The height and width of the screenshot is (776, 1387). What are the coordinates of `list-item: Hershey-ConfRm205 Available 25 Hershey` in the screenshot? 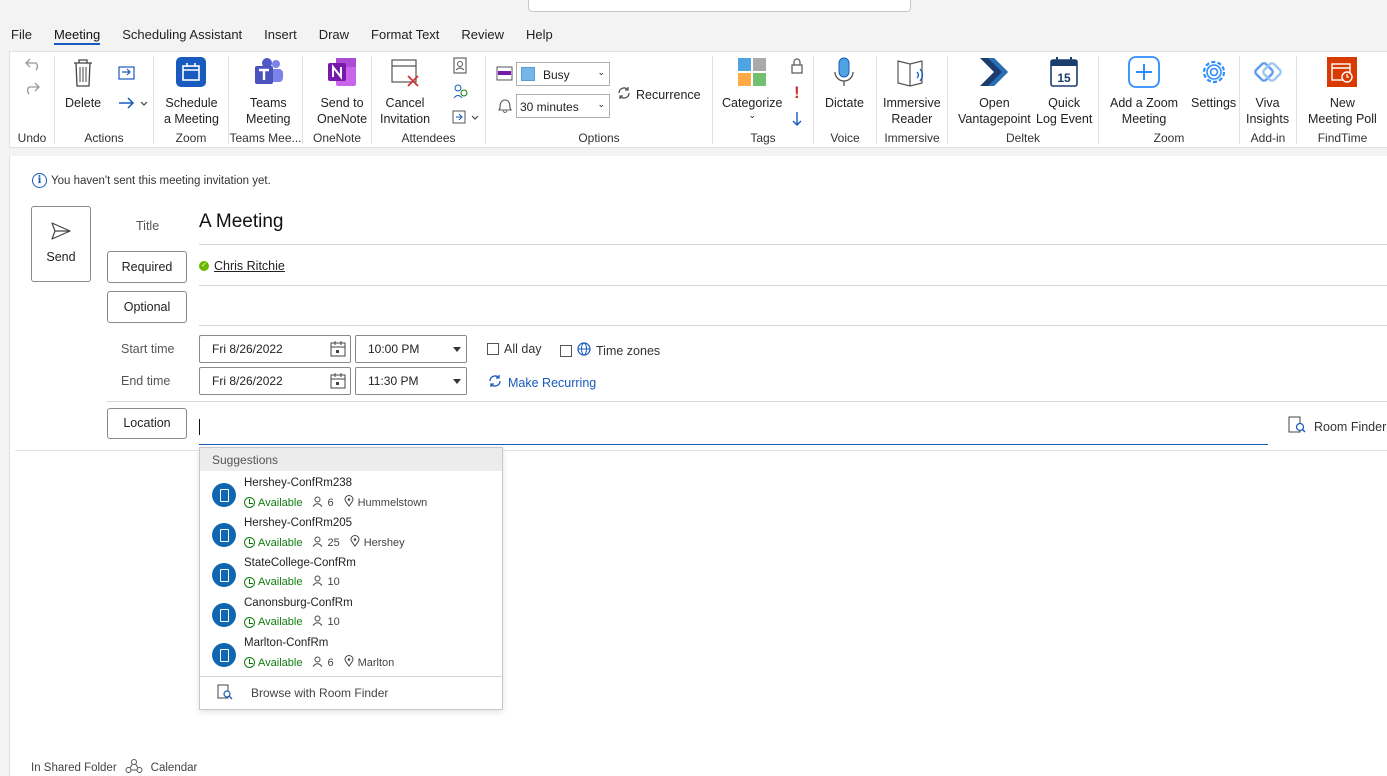 It's located at (351, 535).